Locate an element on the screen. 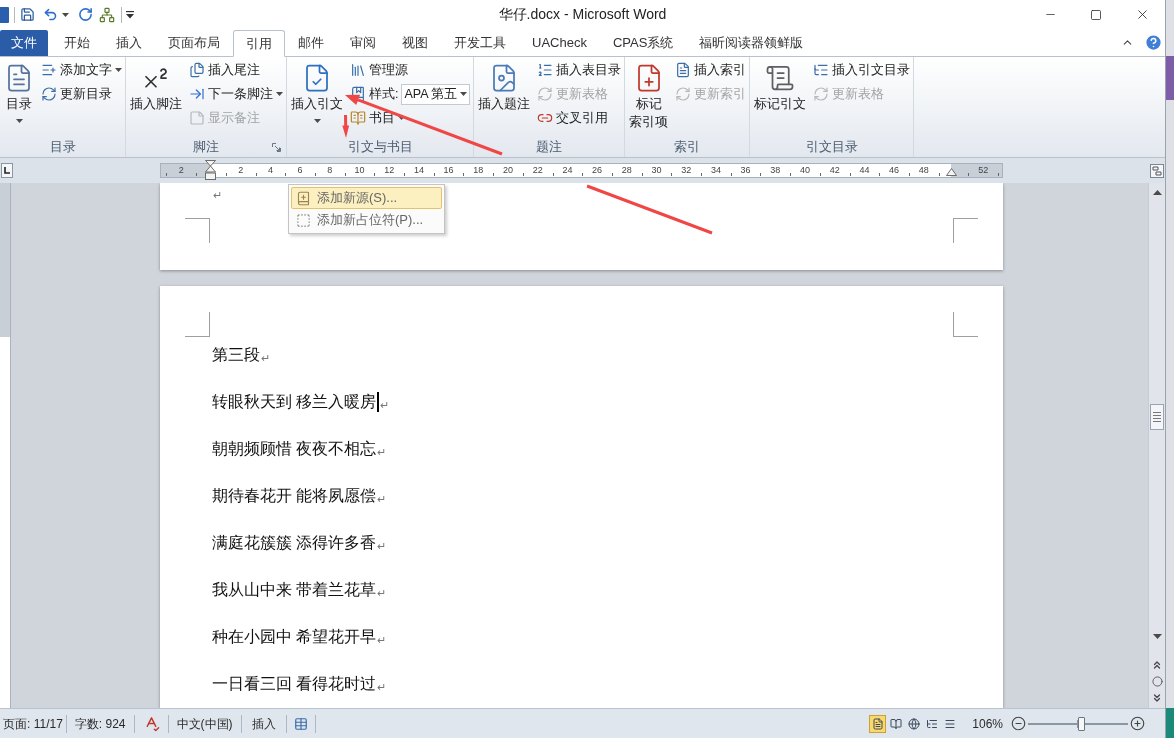  tab-stop-icon is located at coordinates (7, 170).